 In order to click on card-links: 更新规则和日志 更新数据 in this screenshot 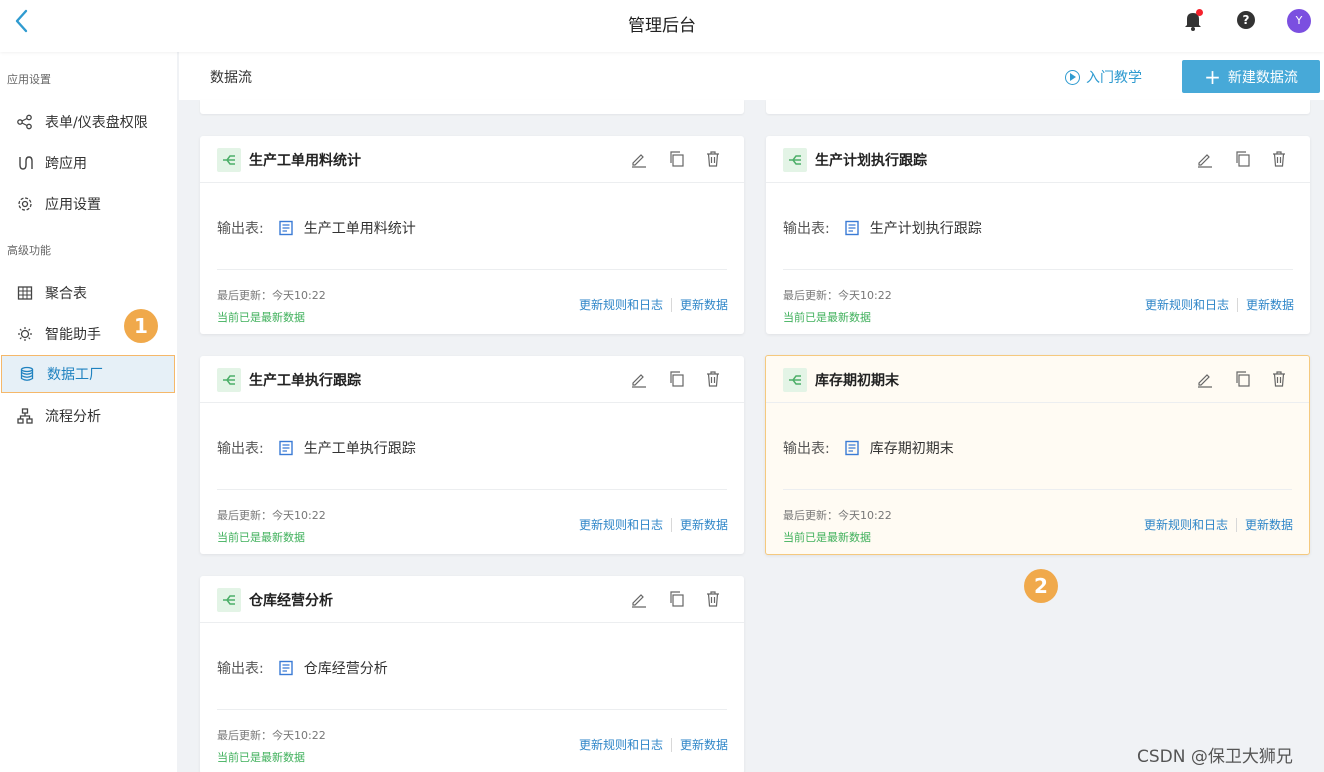, I will do `click(1218, 524)`.